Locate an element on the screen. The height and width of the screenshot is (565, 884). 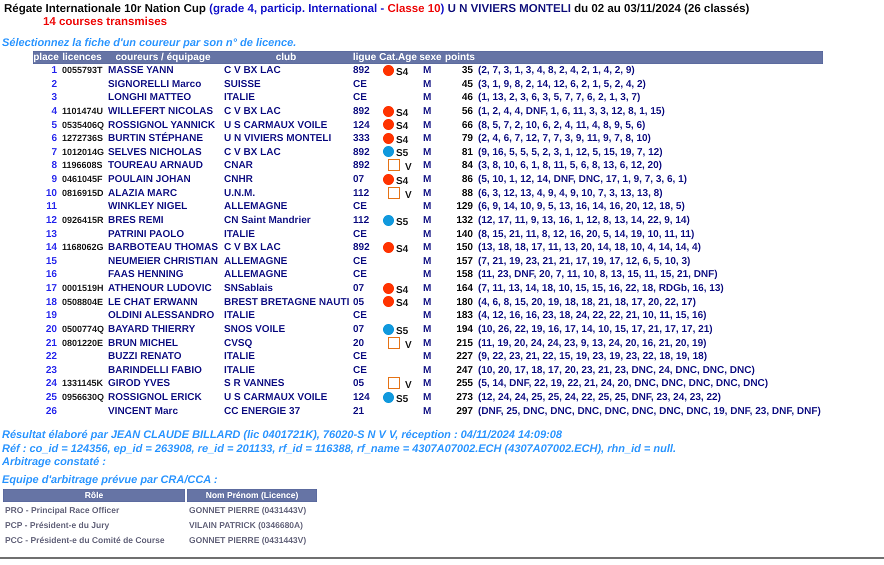
club-cell-text: CNAR is located at coordinates (238, 166).